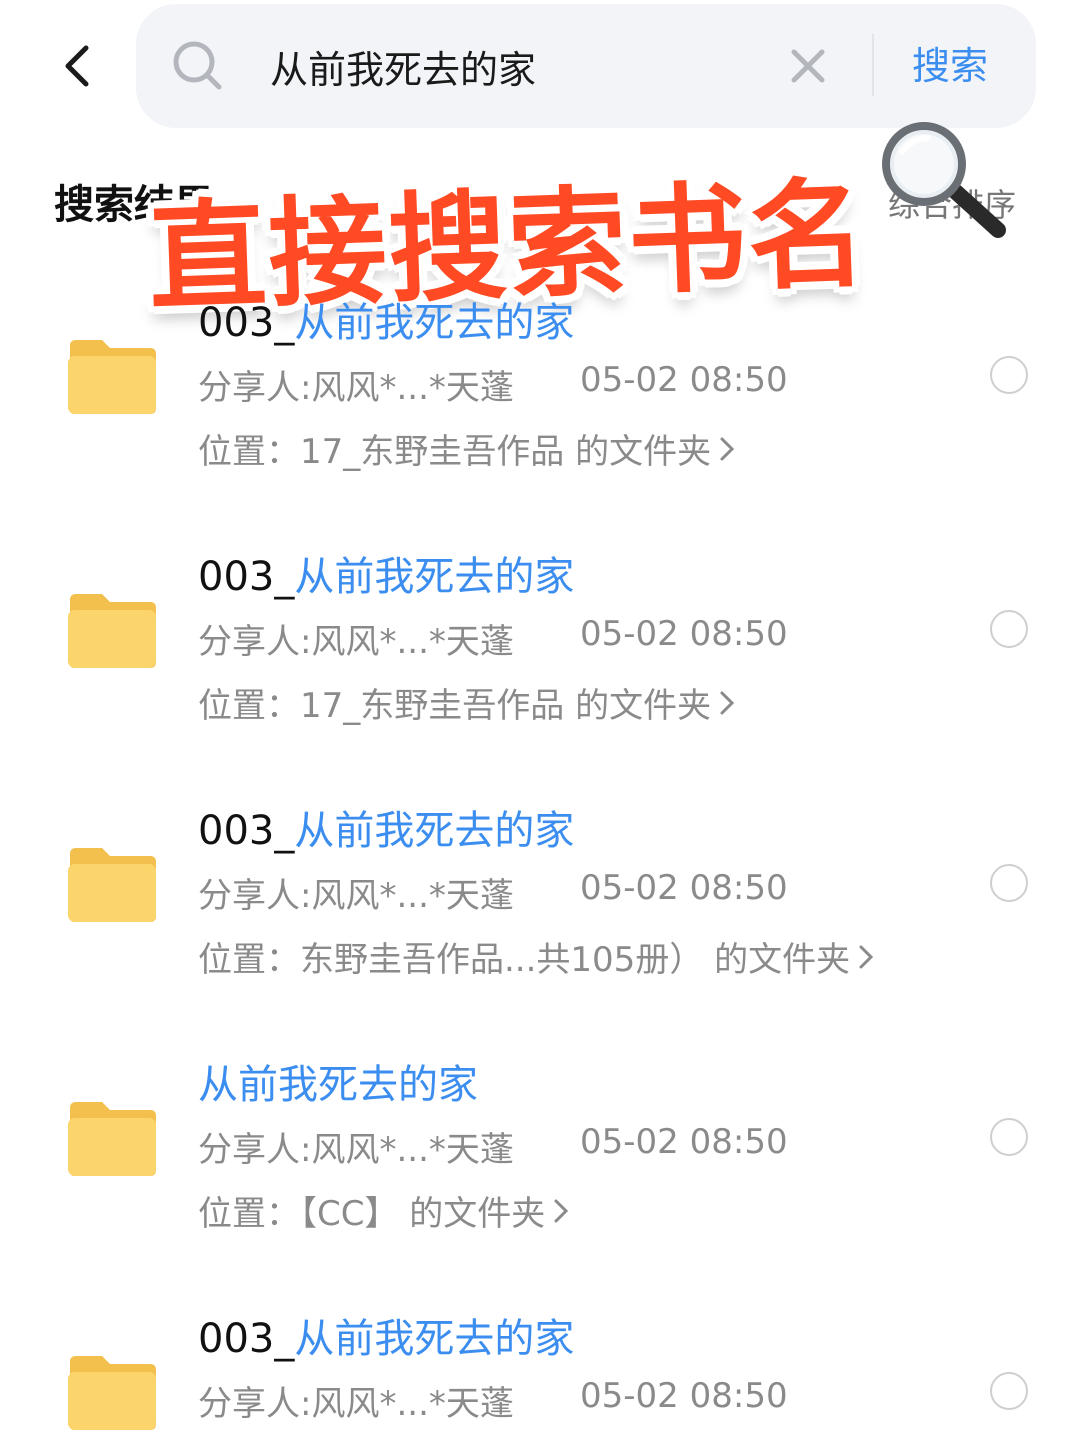 The height and width of the screenshot is (1440, 1080). I want to click on clear-button, so click(808, 66).